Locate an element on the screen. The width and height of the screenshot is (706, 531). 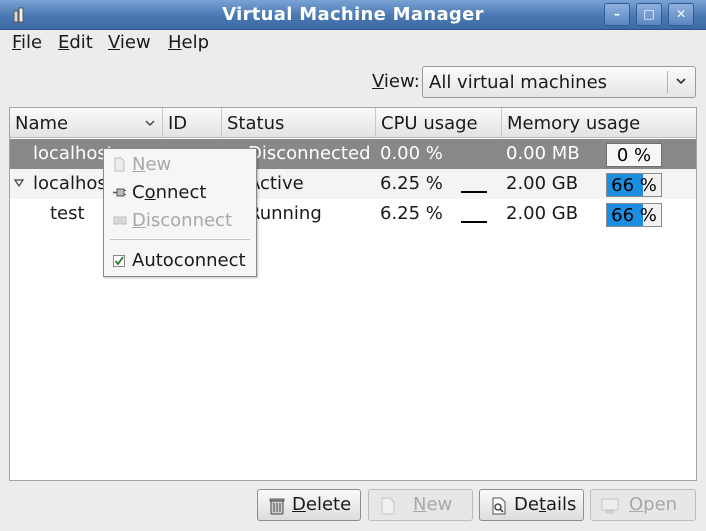
column-header-status: Status is located at coordinates (299, 123).